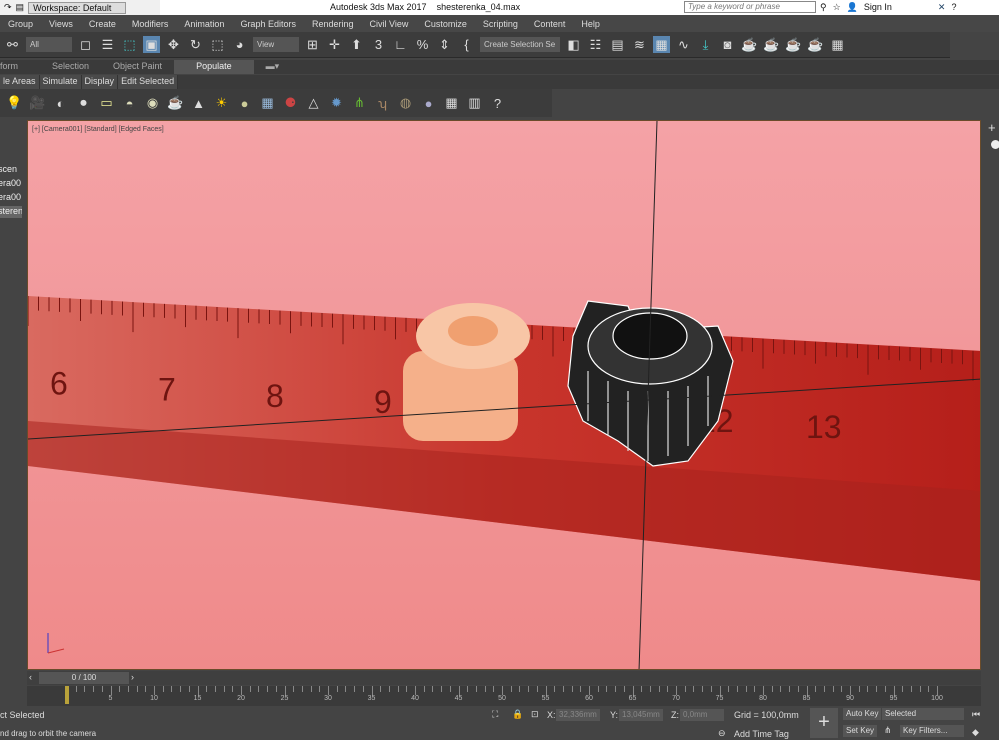 The width and height of the screenshot is (999, 740). I want to click on pyramid-icon: △, so click(313, 103).